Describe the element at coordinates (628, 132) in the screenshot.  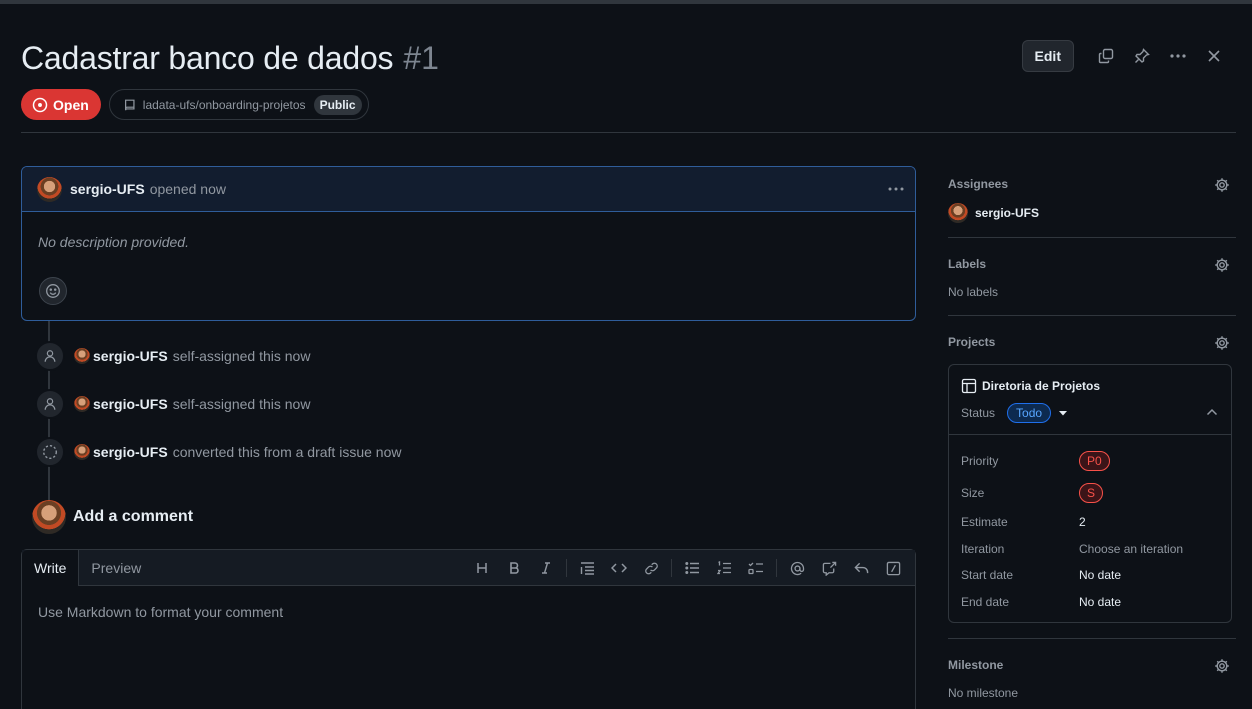
I see `header-divider` at that location.